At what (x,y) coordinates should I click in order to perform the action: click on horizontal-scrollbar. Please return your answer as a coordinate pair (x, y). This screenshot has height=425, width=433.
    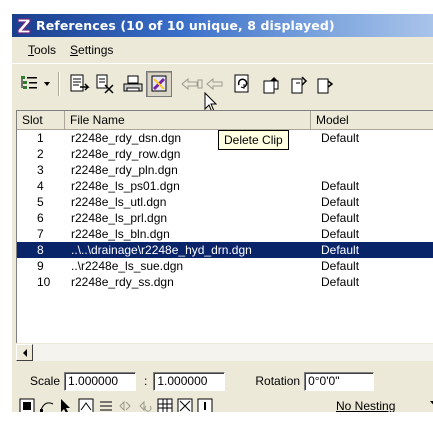
    Looking at the image, I should click on (224, 352).